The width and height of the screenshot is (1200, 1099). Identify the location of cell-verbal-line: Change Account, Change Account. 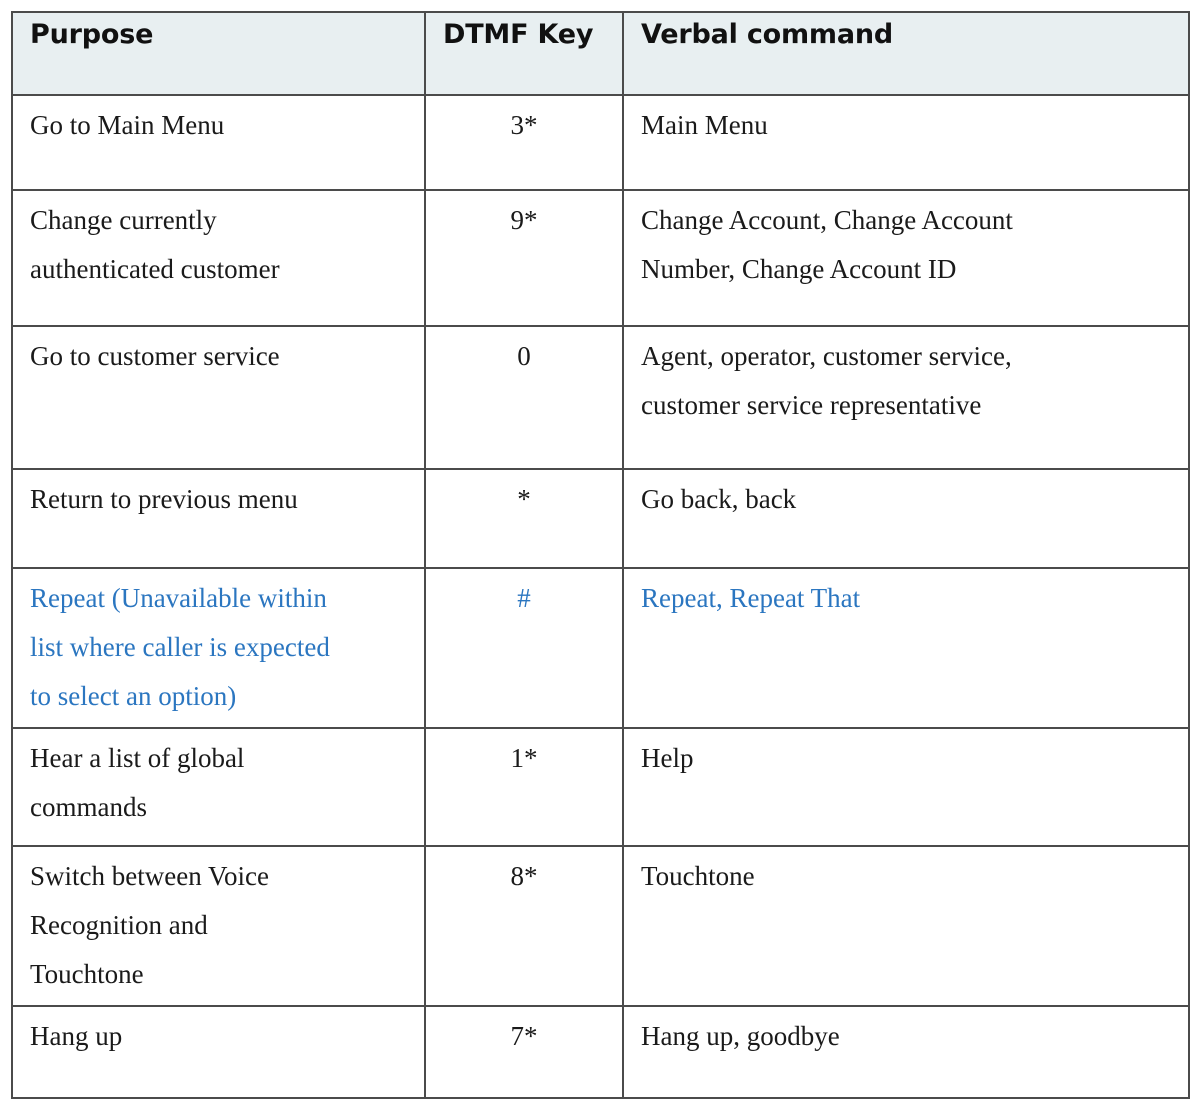
(827, 220).